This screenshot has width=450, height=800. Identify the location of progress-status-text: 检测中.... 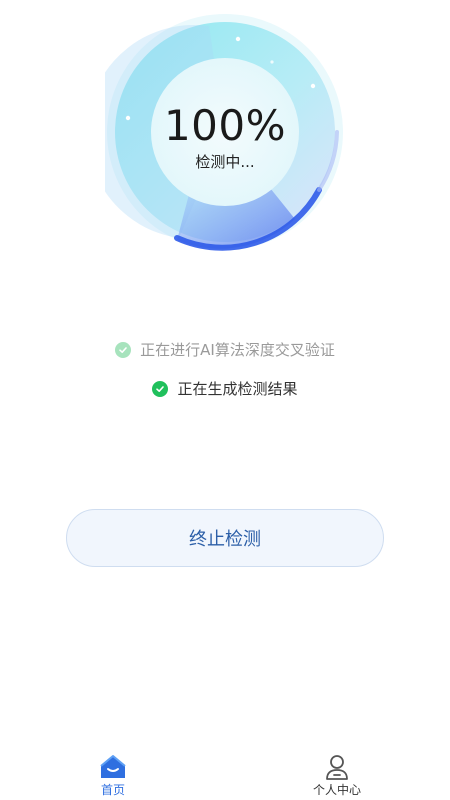
(225, 162).